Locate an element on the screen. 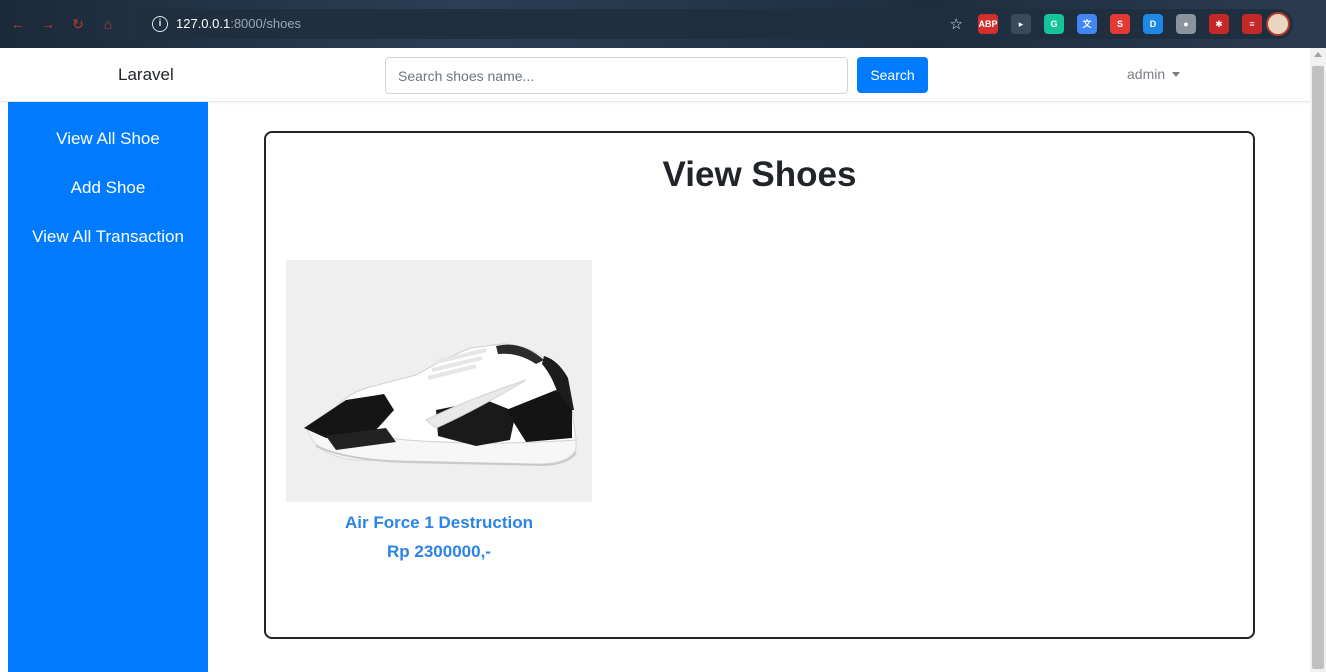  grammarly-icon: G is located at coordinates (1054, 24).